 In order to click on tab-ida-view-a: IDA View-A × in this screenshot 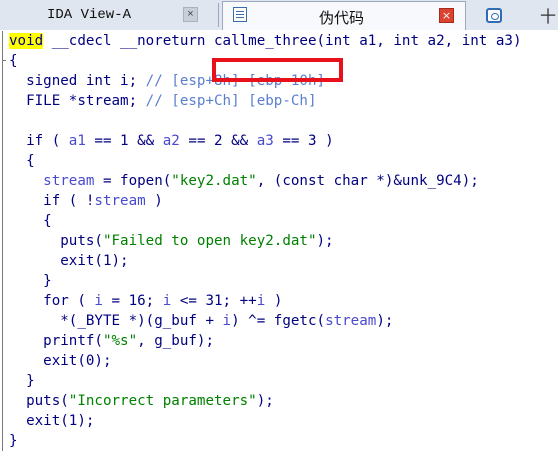, I will do `click(109, 15)`.